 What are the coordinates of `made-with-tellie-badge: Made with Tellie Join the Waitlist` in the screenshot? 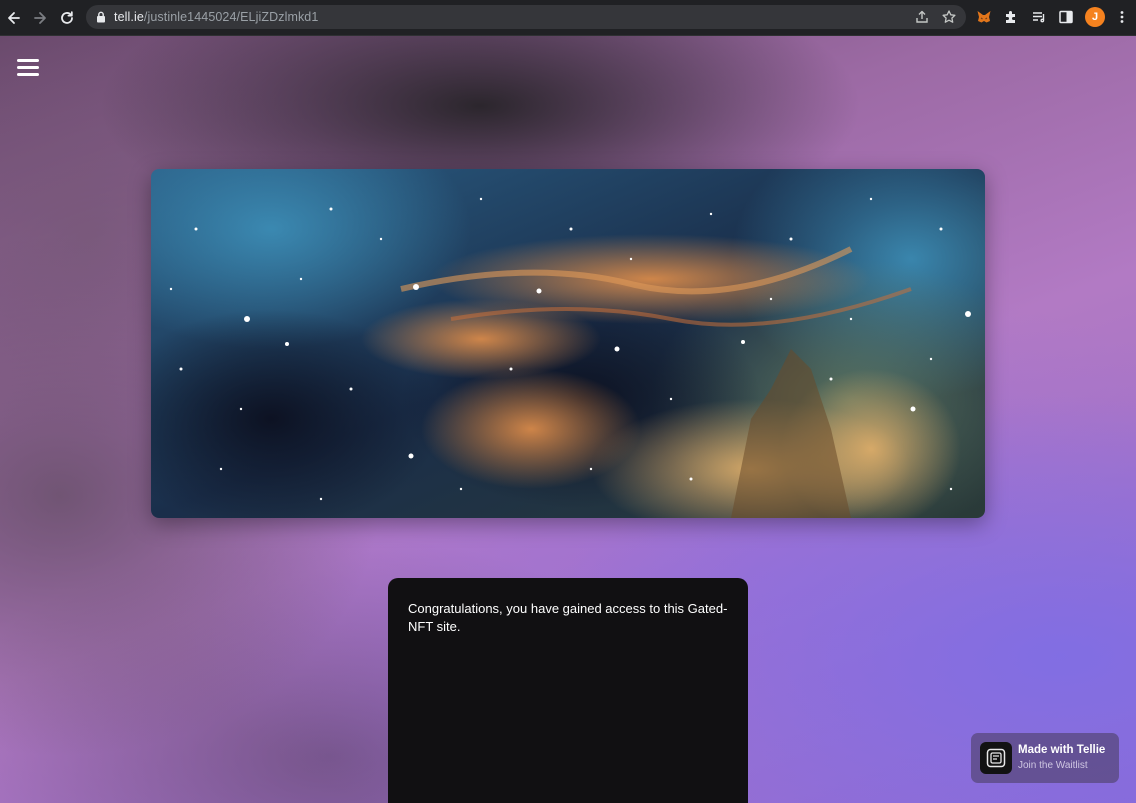 It's located at (1045, 758).